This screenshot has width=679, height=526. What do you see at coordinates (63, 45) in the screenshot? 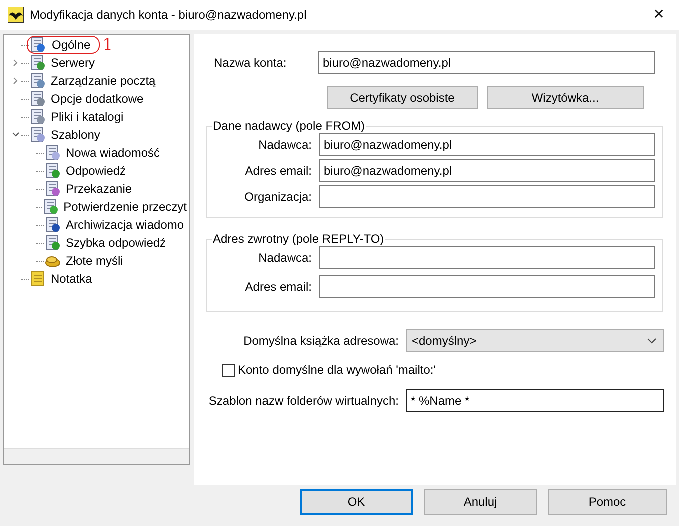
I see `tree-item: Ogólne` at bounding box center [63, 45].